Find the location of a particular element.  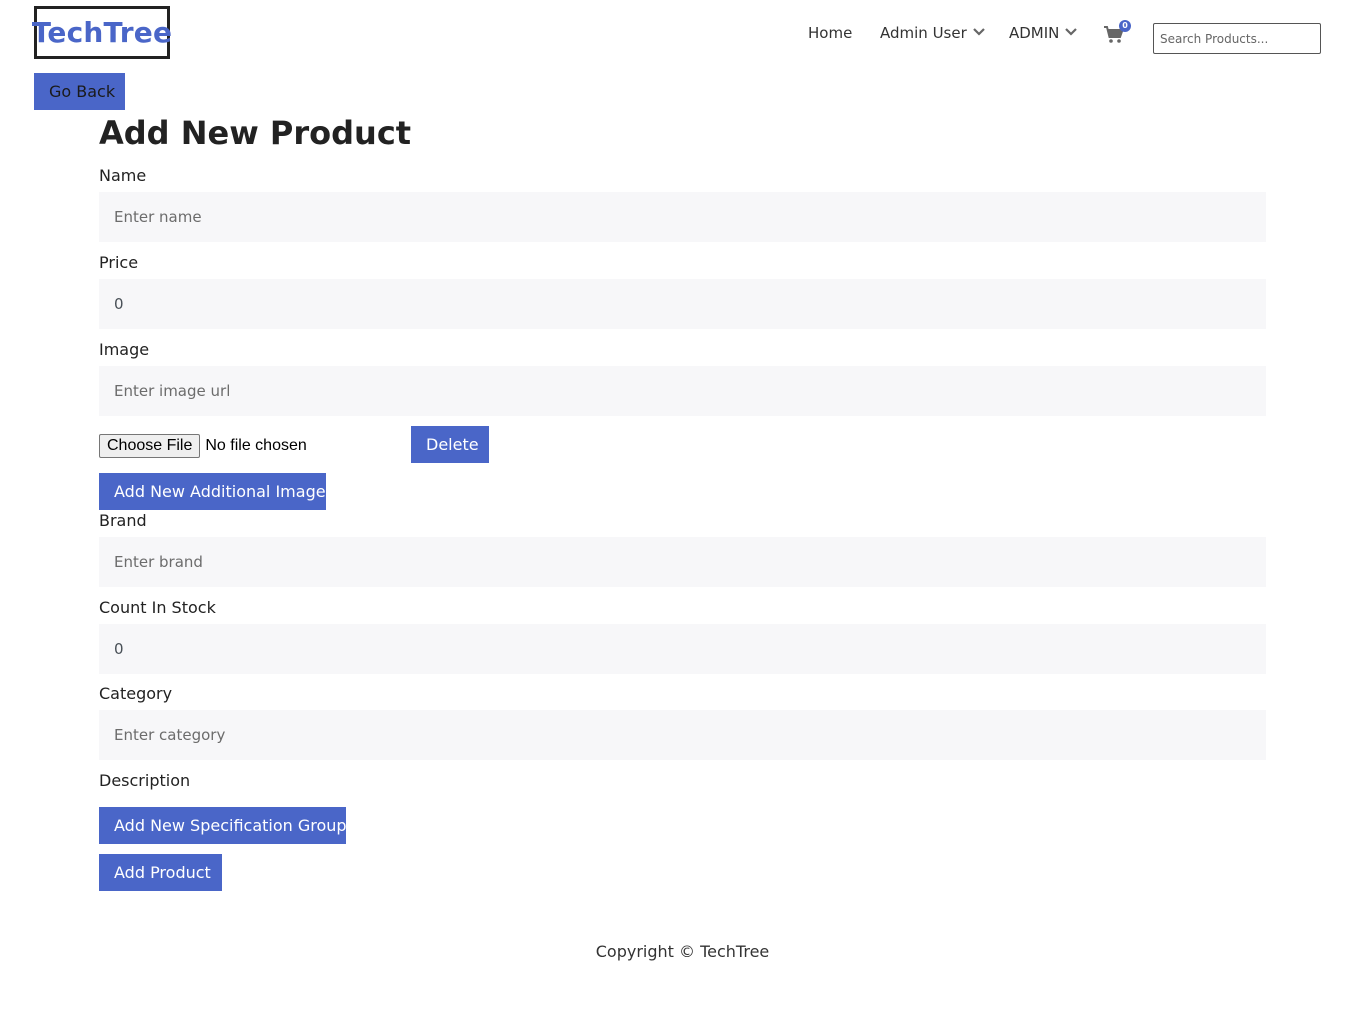

image-url-input is located at coordinates (682, 391).